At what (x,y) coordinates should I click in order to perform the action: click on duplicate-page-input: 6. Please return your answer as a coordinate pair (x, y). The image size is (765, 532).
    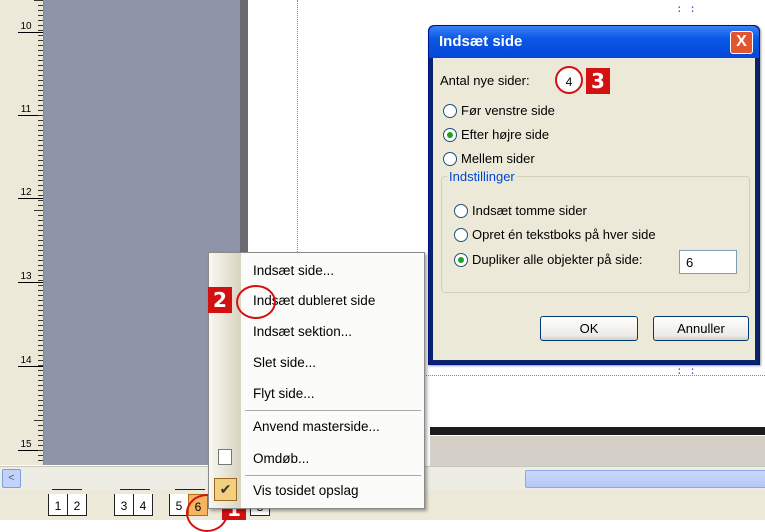
    Looking at the image, I should click on (708, 262).